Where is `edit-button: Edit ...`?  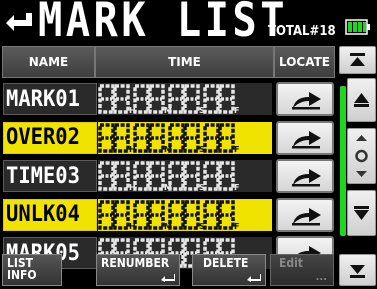
edit-button: Edit ... is located at coordinates (302, 270).